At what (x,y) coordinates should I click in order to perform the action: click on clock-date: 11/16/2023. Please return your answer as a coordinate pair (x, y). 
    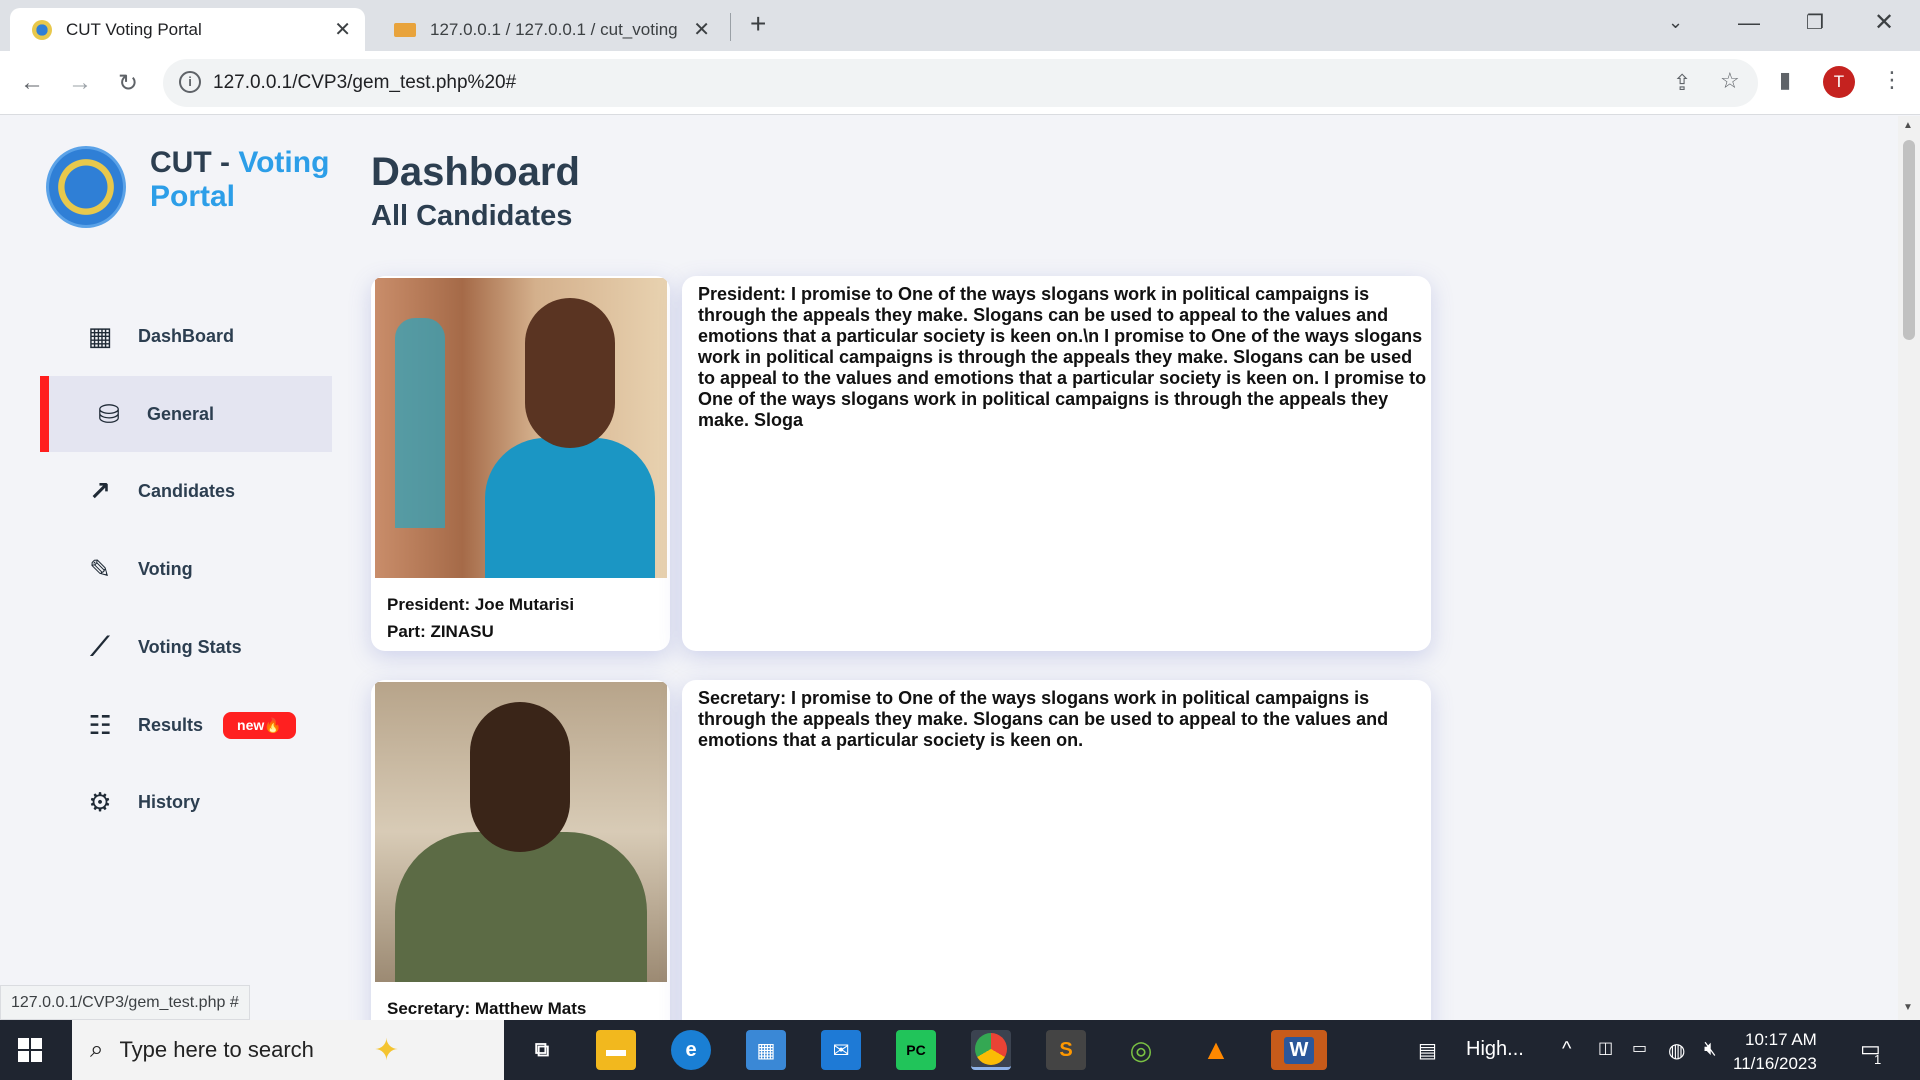
    Looking at the image, I should click on (1775, 1063).